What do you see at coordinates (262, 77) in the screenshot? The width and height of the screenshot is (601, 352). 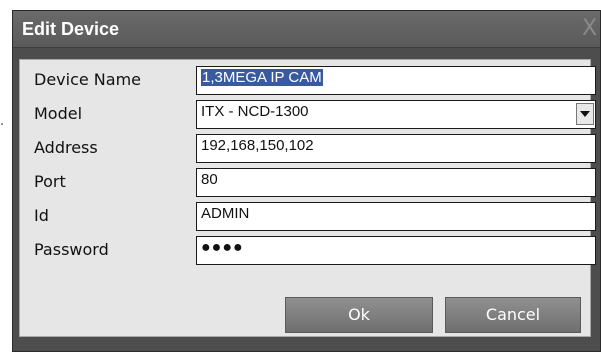 I see `device-name-value: 1,3MEGA IP CAM` at bounding box center [262, 77].